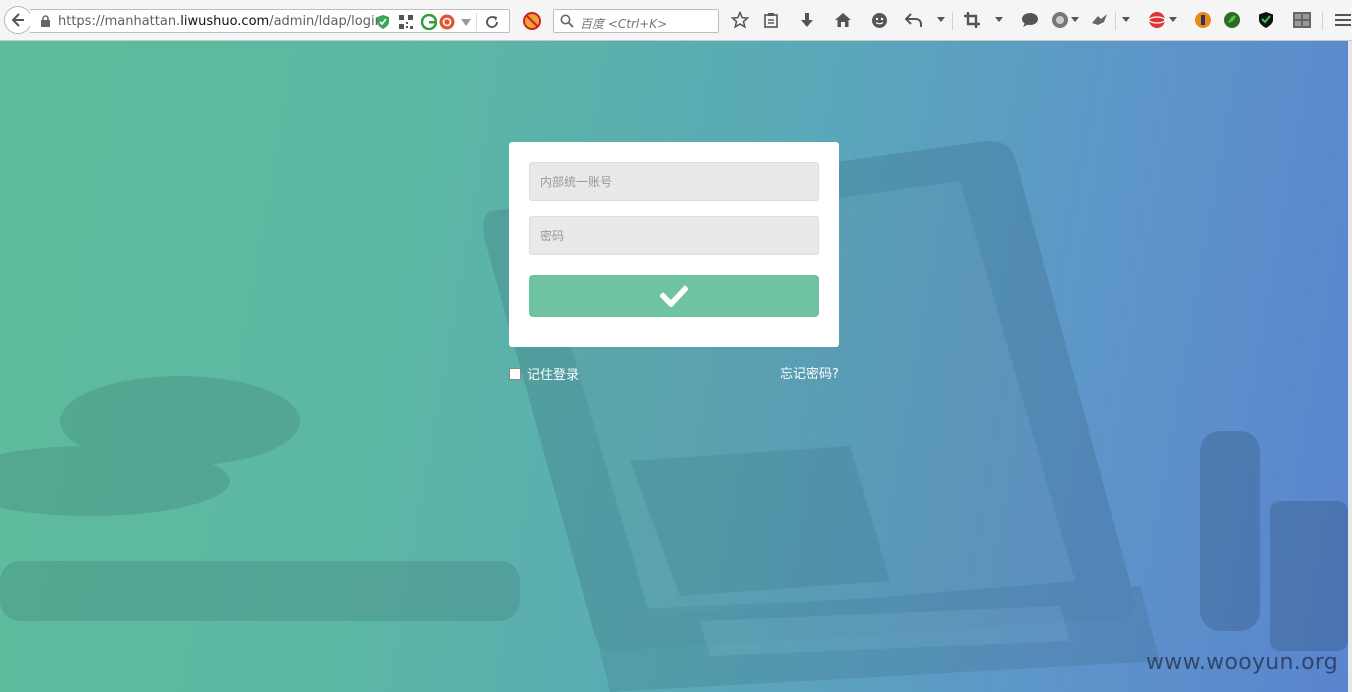 This screenshot has width=1352, height=692. What do you see at coordinates (1242, 662) in the screenshot?
I see `watermark: www.wooyun.org` at bounding box center [1242, 662].